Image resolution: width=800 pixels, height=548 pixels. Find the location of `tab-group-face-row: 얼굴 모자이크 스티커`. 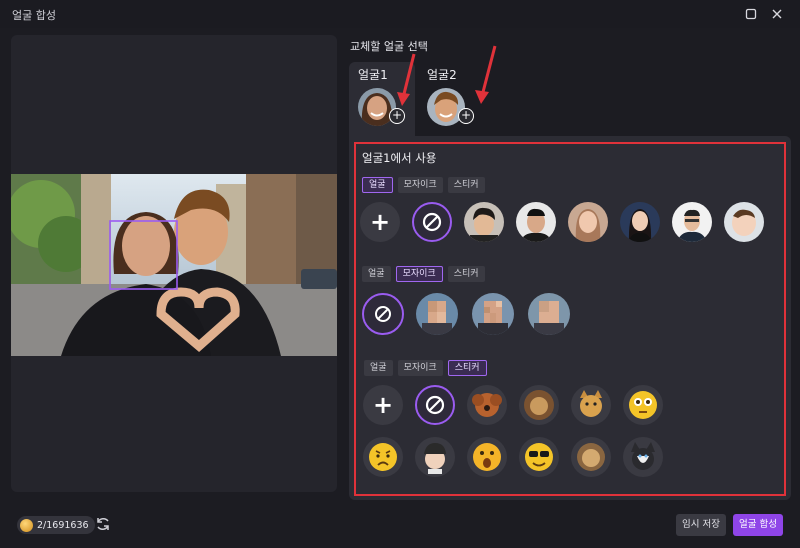

tab-group-face-row: 얼굴 모자이크 스티커 is located at coordinates (423, 185).